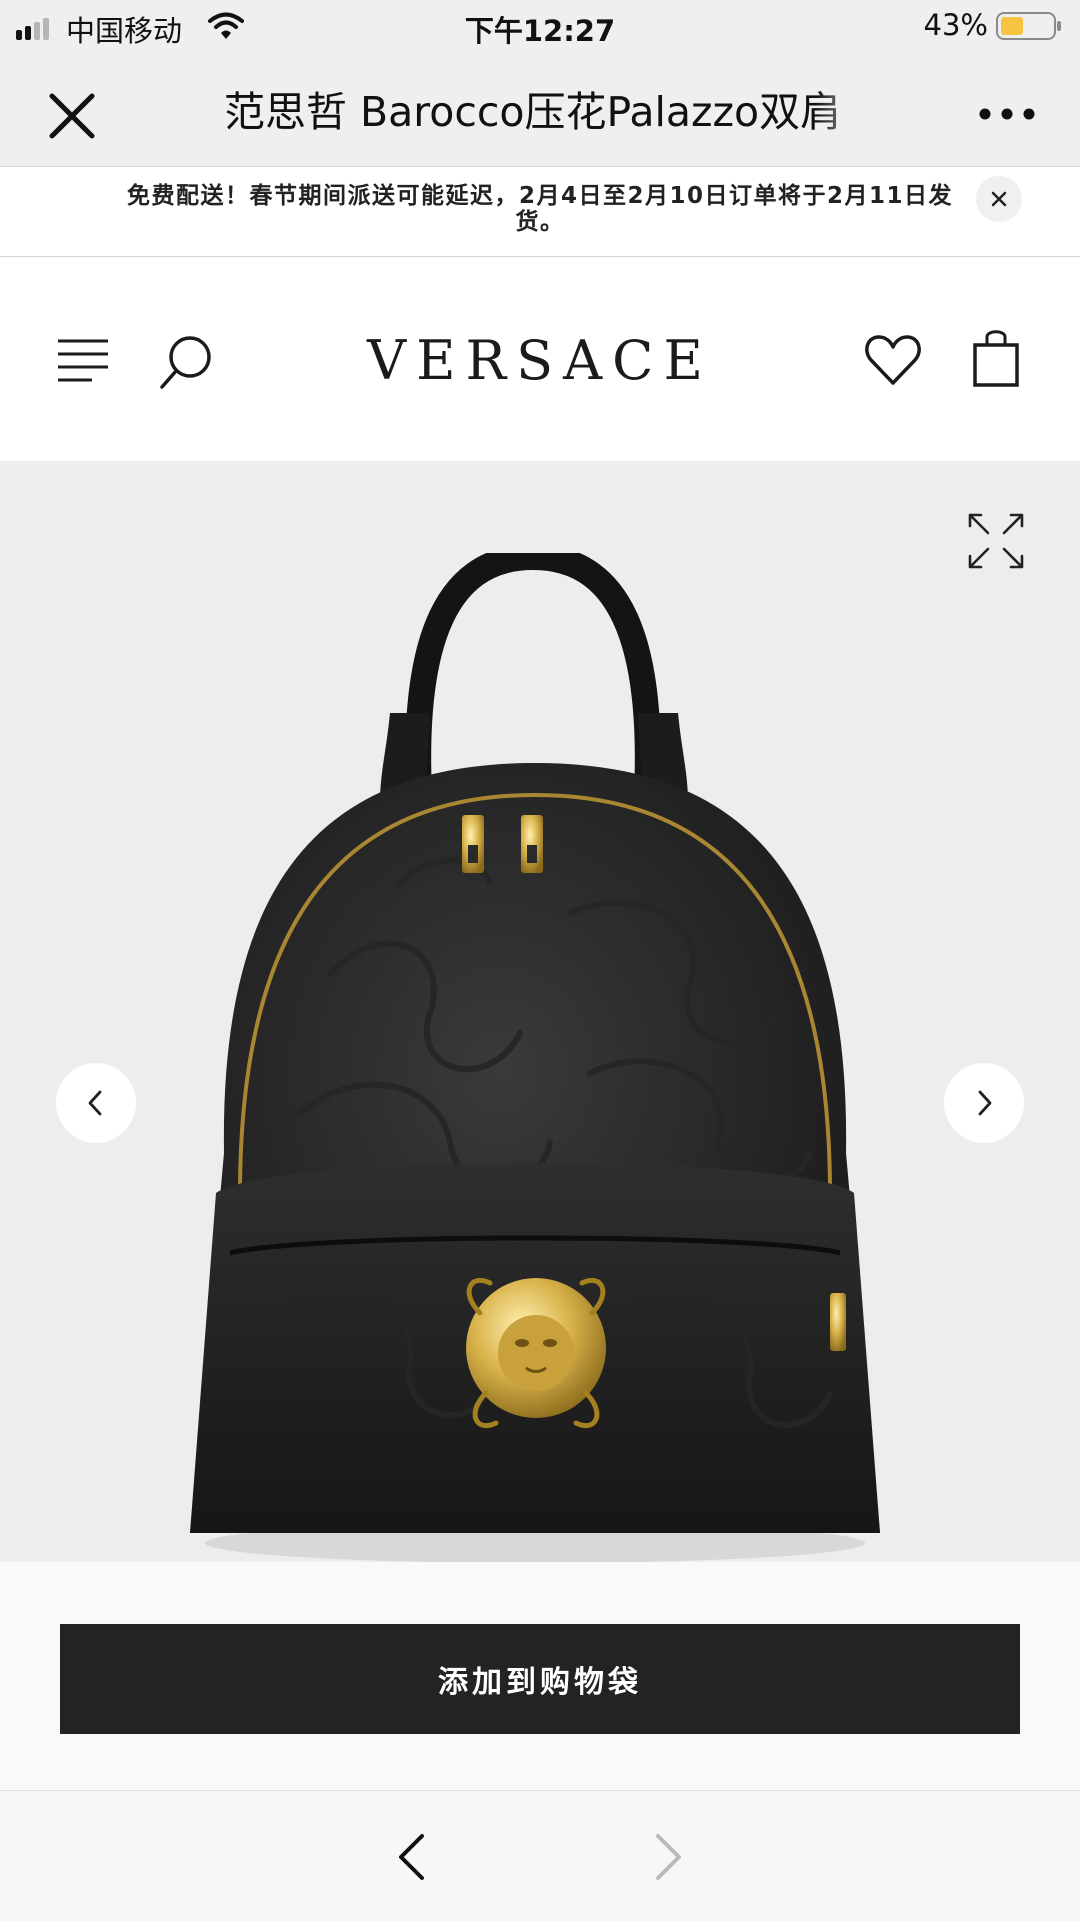 The height and width of the screenshot is (1921, 1080). What do you see at coordinates (1007, 114) in the screenshot?
I see `more-icon` at bounding box center [1007, 114].